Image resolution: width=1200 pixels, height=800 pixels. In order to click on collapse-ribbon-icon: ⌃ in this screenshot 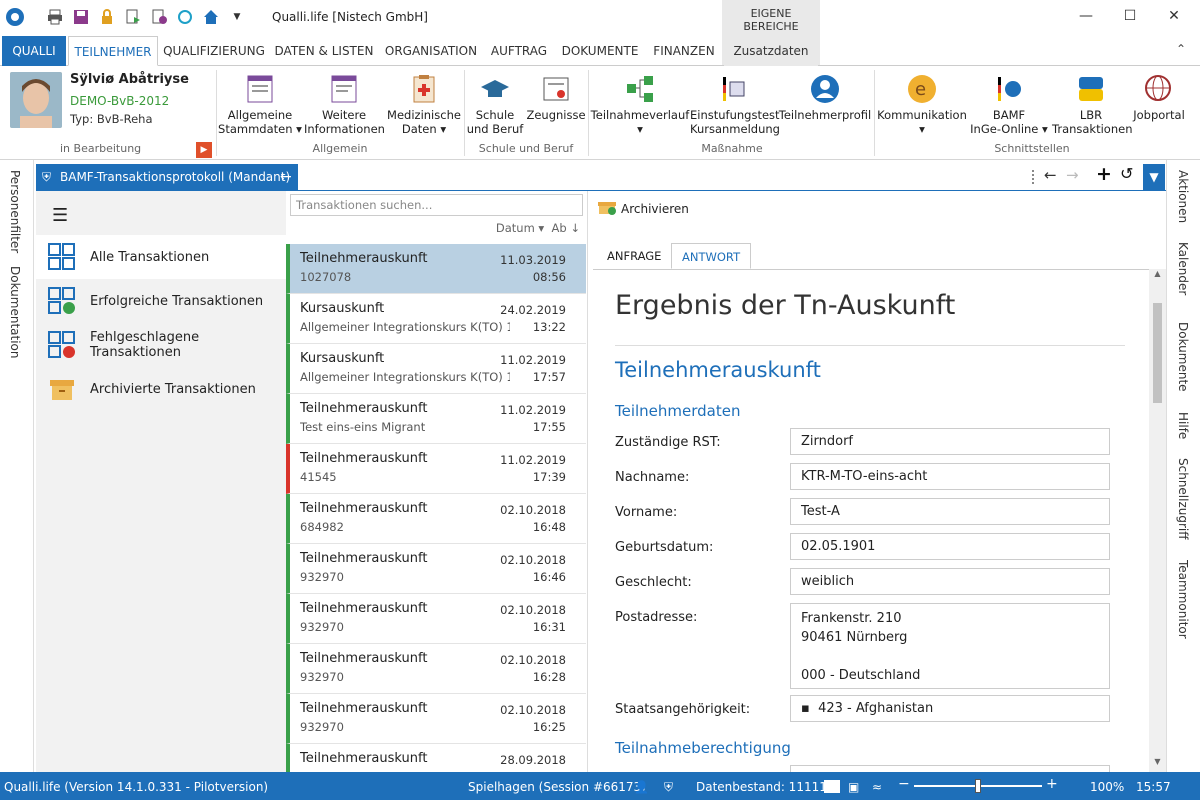, I will do `click(1181, 49)`.